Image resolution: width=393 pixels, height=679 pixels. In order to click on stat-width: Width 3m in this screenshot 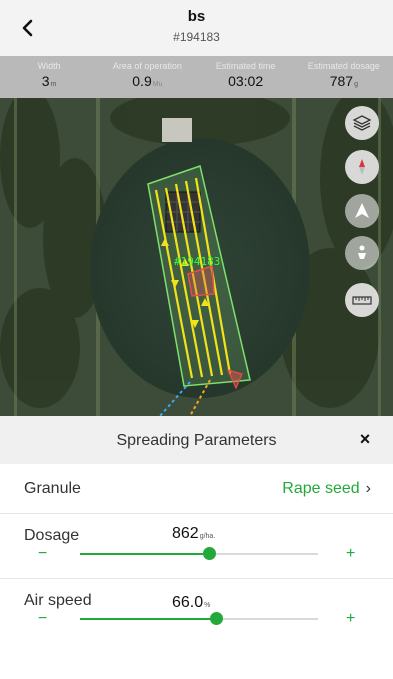, I will do `click(49, 77)`.